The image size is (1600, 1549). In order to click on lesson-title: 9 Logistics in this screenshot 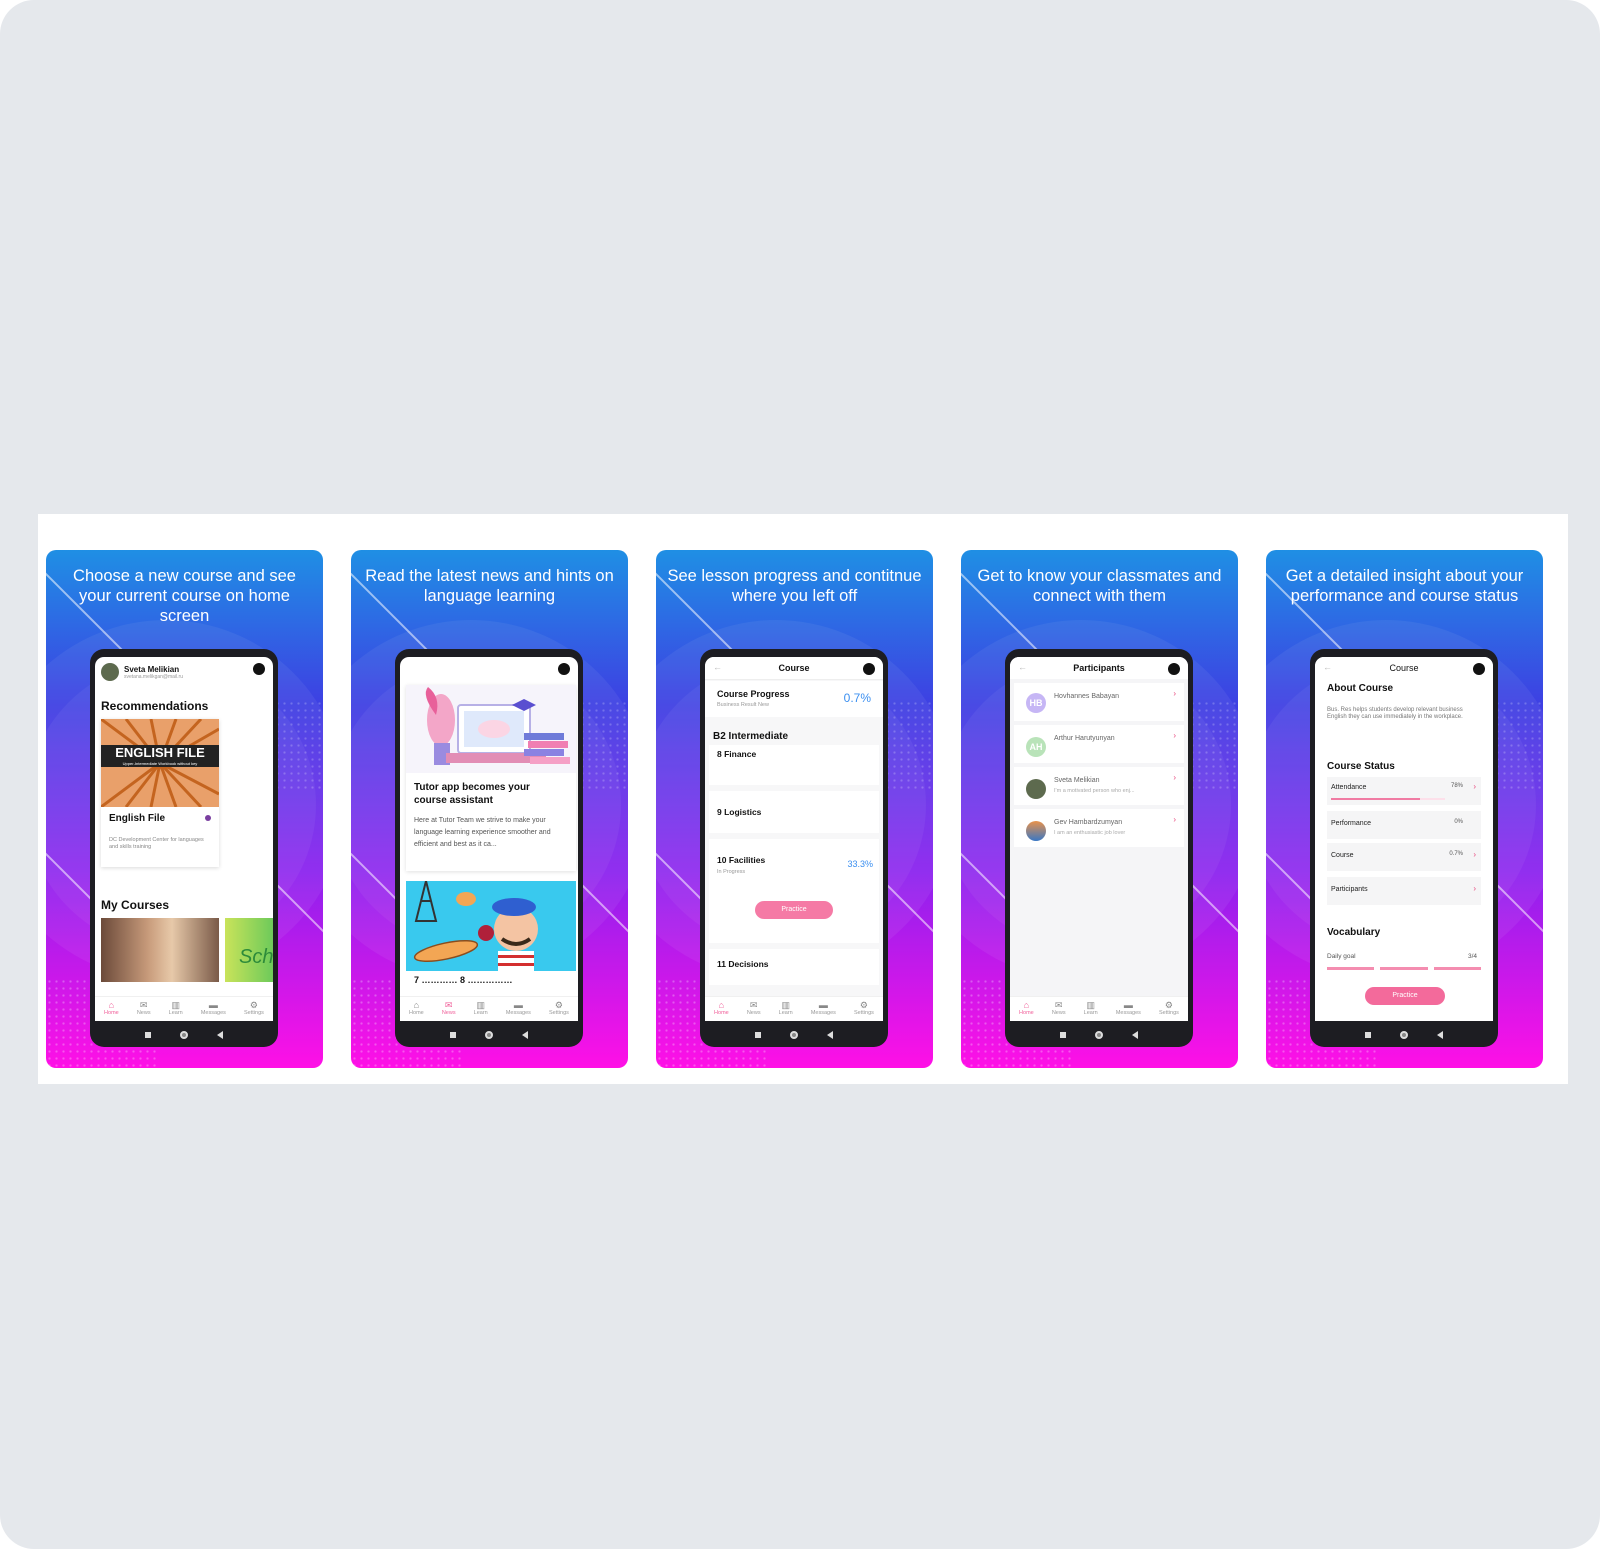, I will do `click(739, 812)`.